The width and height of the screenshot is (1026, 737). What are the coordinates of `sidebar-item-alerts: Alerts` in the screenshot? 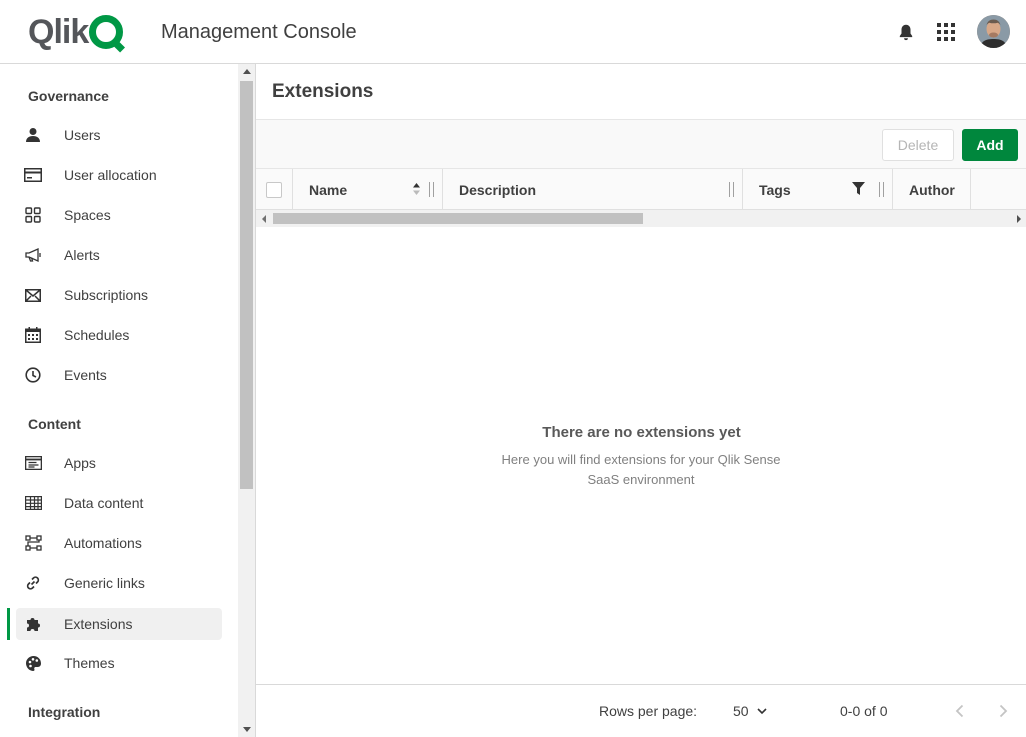 It's located at (119, 255).